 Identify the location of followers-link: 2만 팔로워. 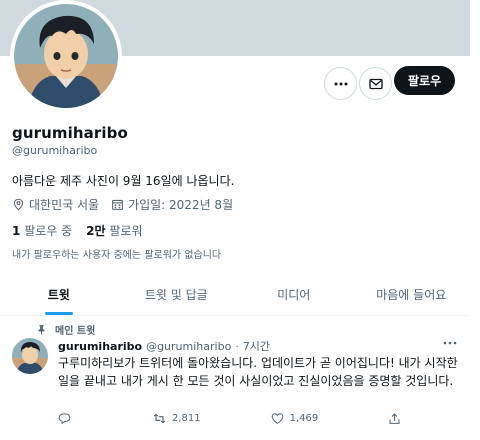
(114, 230).